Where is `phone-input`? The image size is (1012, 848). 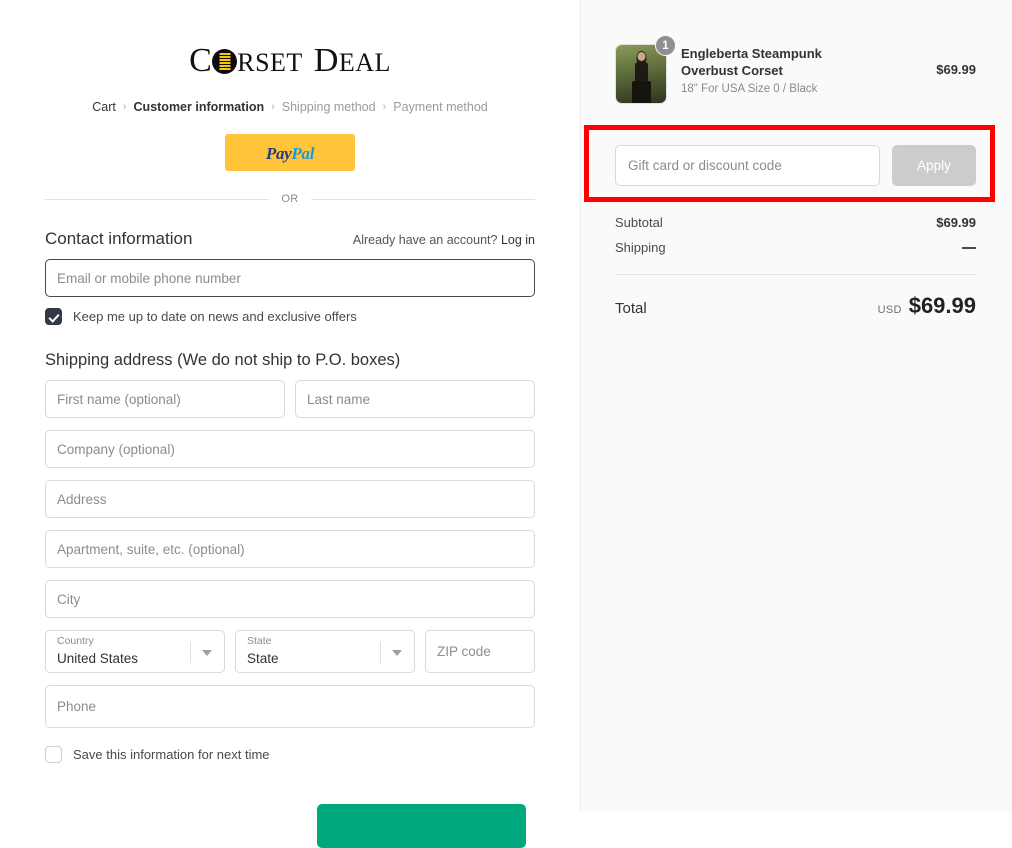
phone-input is located at coordinates (290, 706).